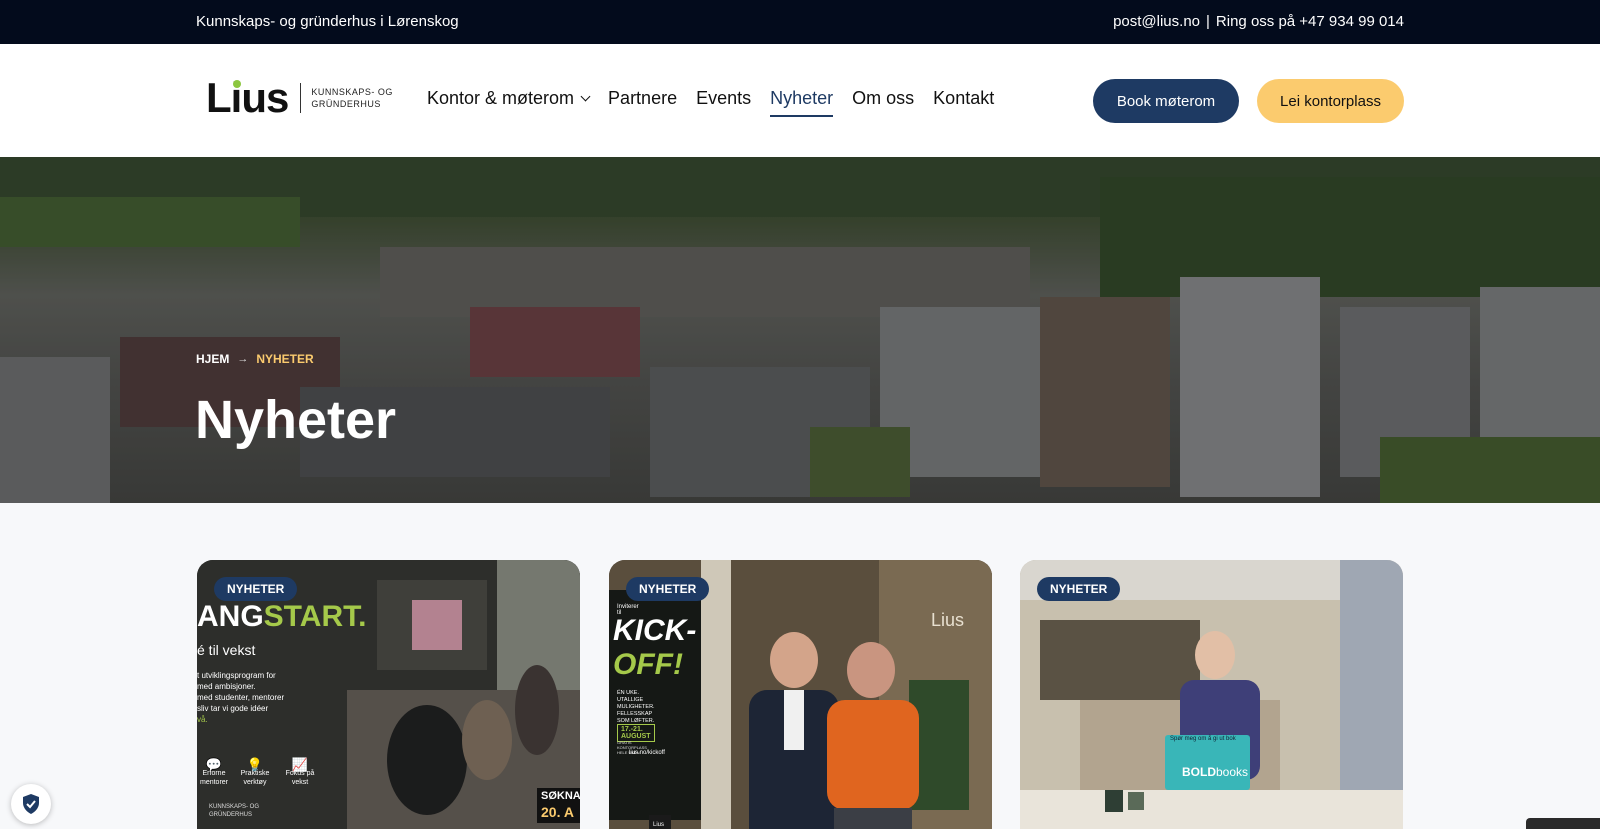 The width and height of the screenshot is (1600, 829). I want to click on arrow-right-icon: →, so click(243, 359).